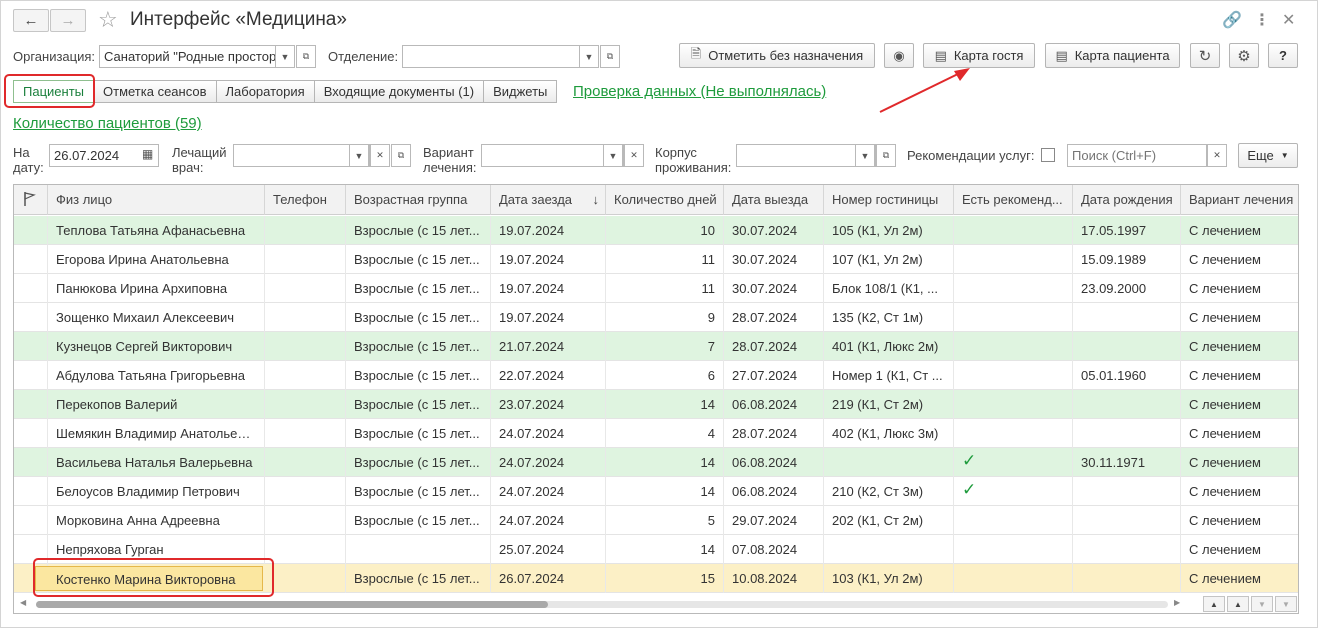  I want to click on column-header-age-group: Возрастная группа, so click(418, 200).